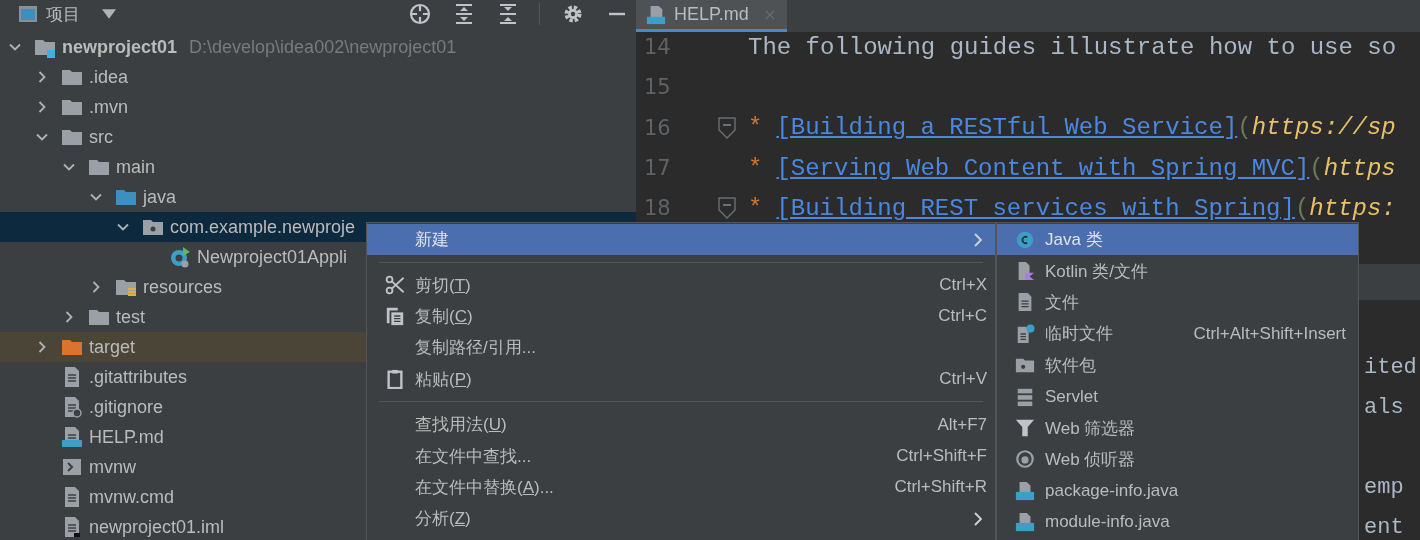 The width and height of the screenshot is (1420, 540). What do you see at coordinates (1177, 428) in the screenshot?
I see `menu-item: Web 筛选器` at bounding box center [1177, 428].